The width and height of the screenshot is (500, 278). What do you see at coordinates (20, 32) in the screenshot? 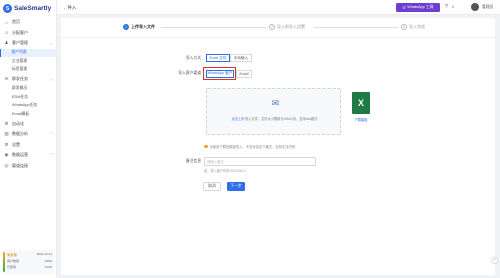
I see `sidebar-item-label: 分配客户` at bounding box center [20, 32].